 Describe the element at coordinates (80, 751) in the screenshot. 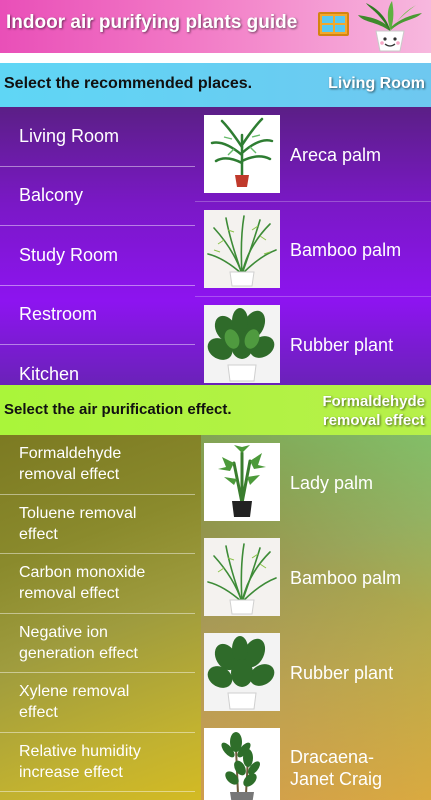

I see `effect-label-line1: Relative humidity` at that location.